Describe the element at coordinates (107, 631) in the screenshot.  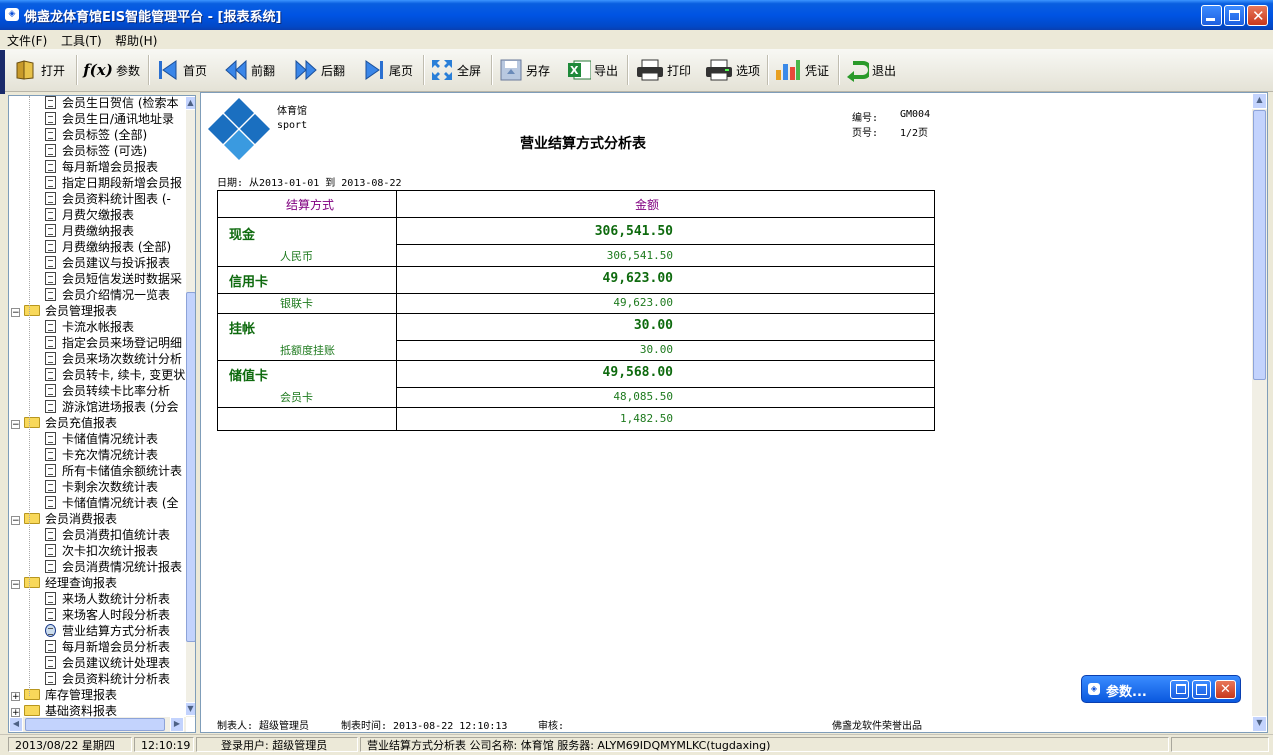
I see `tree-item: 营业结算方式分析表` at that location.